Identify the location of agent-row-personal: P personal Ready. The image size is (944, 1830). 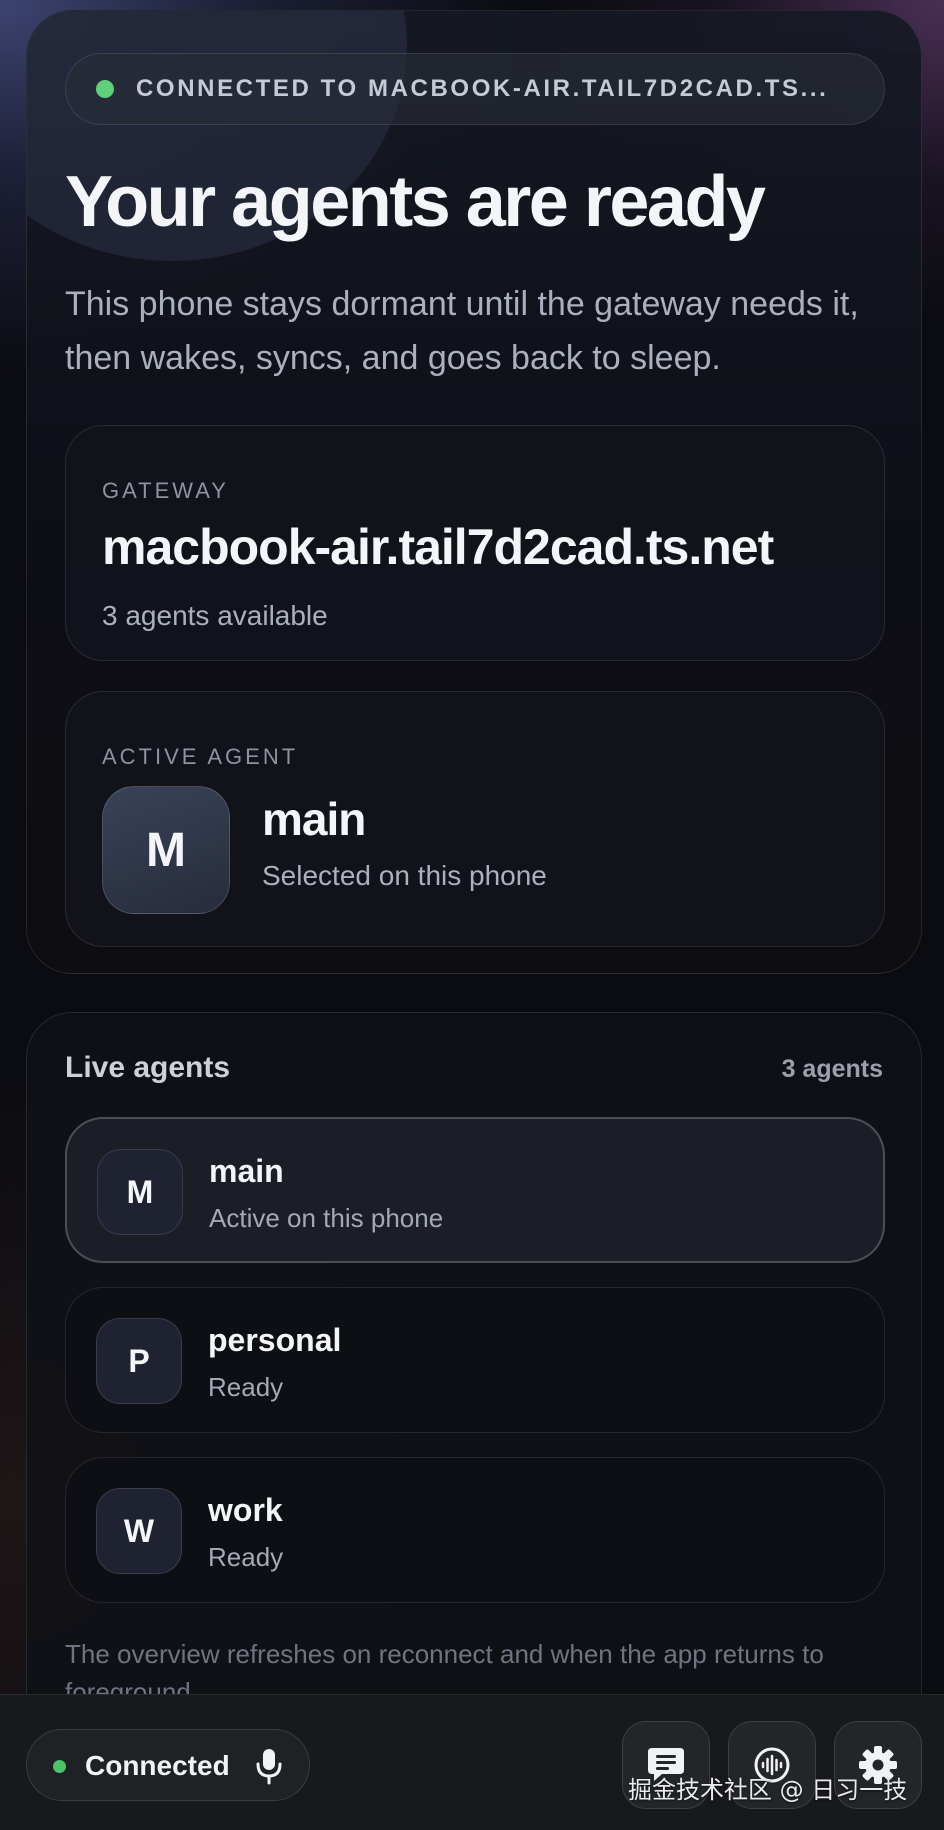
(475, 1360).